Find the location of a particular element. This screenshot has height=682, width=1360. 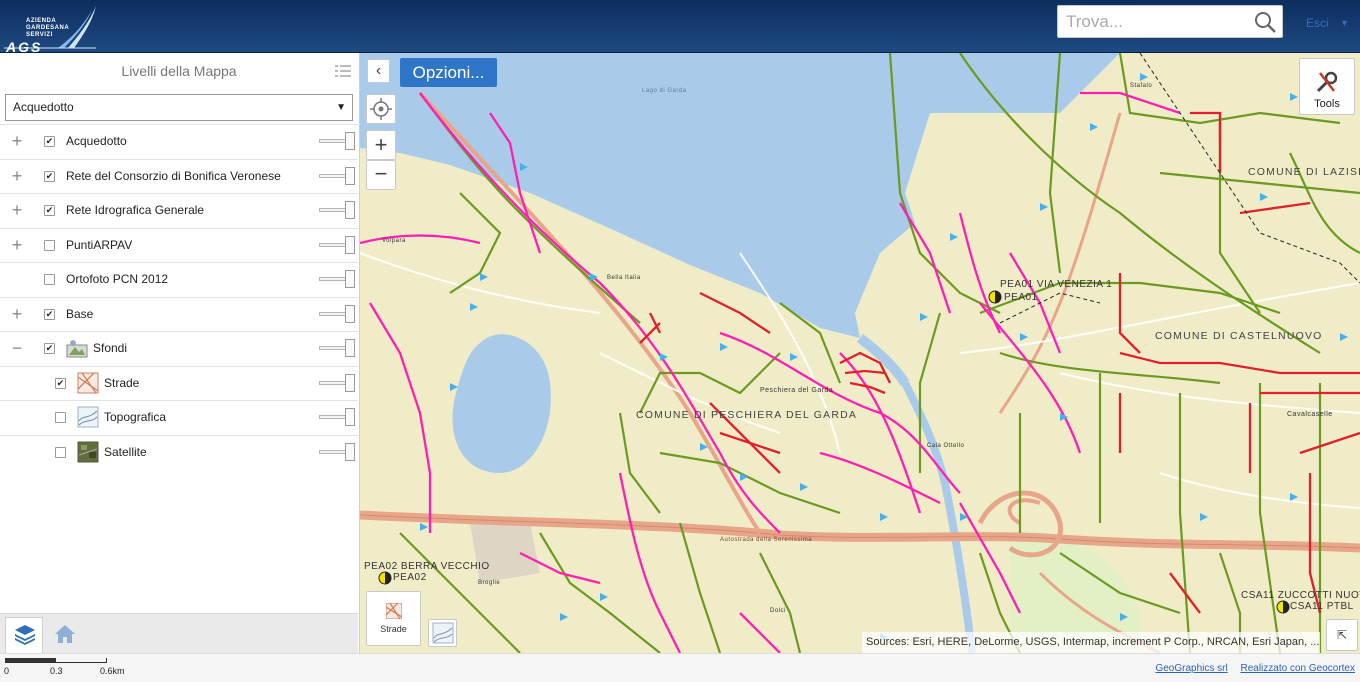

logo-line1: AZIENDA is located at coordinates (41, 21).